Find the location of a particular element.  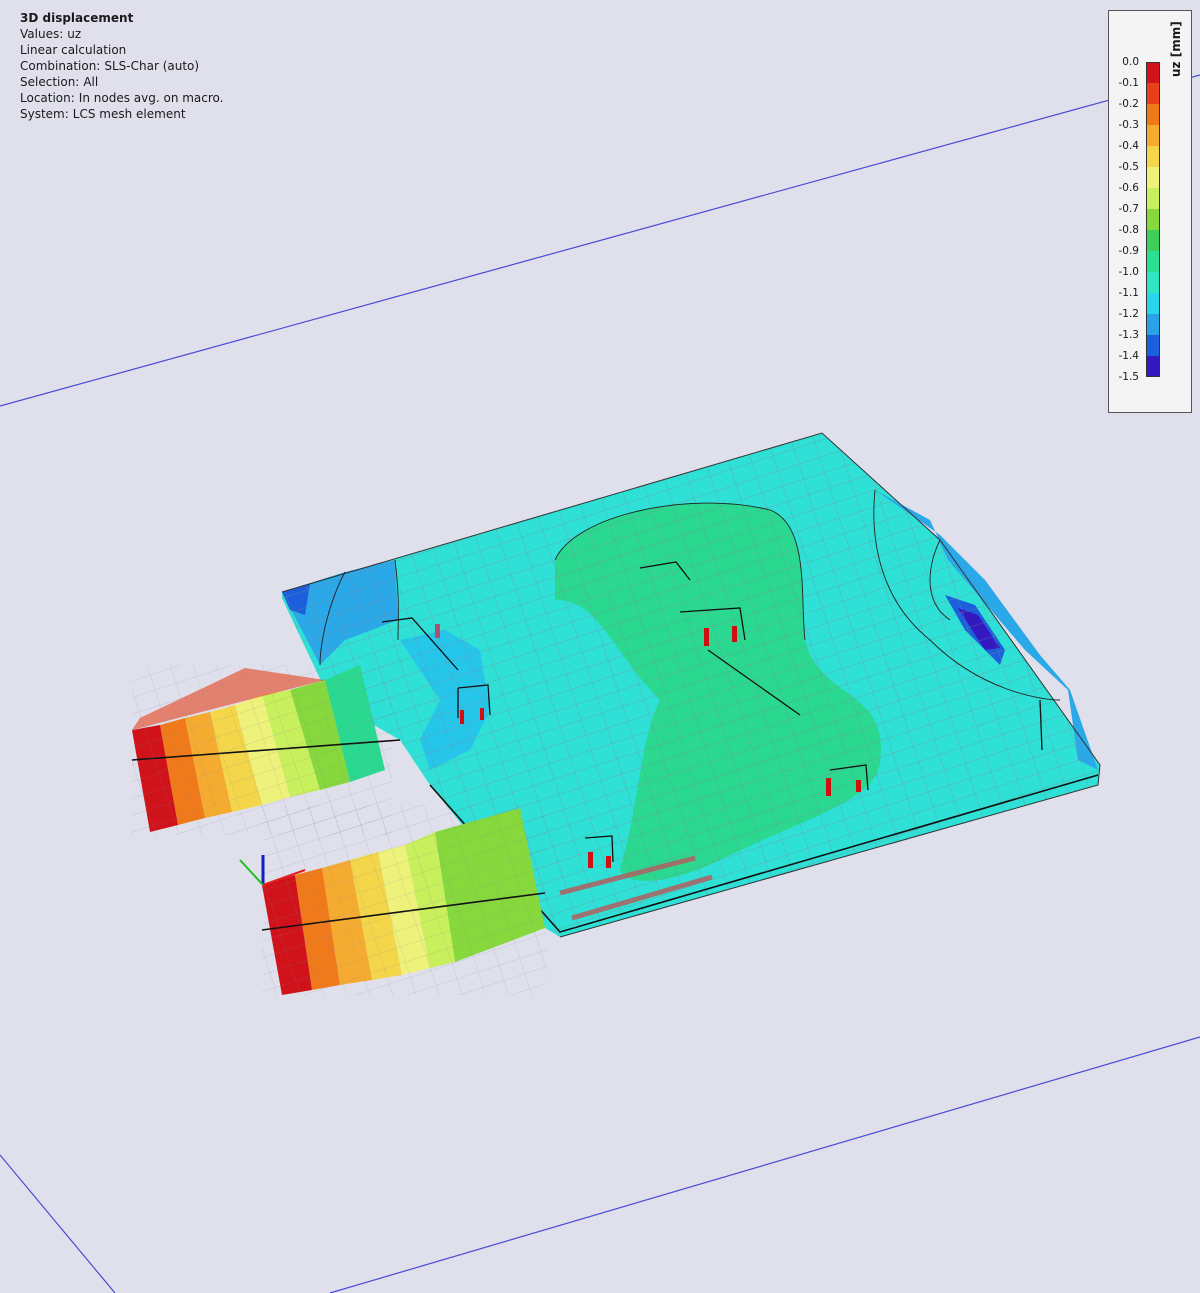

location-label: Location: is located at coordinates (47, 98).